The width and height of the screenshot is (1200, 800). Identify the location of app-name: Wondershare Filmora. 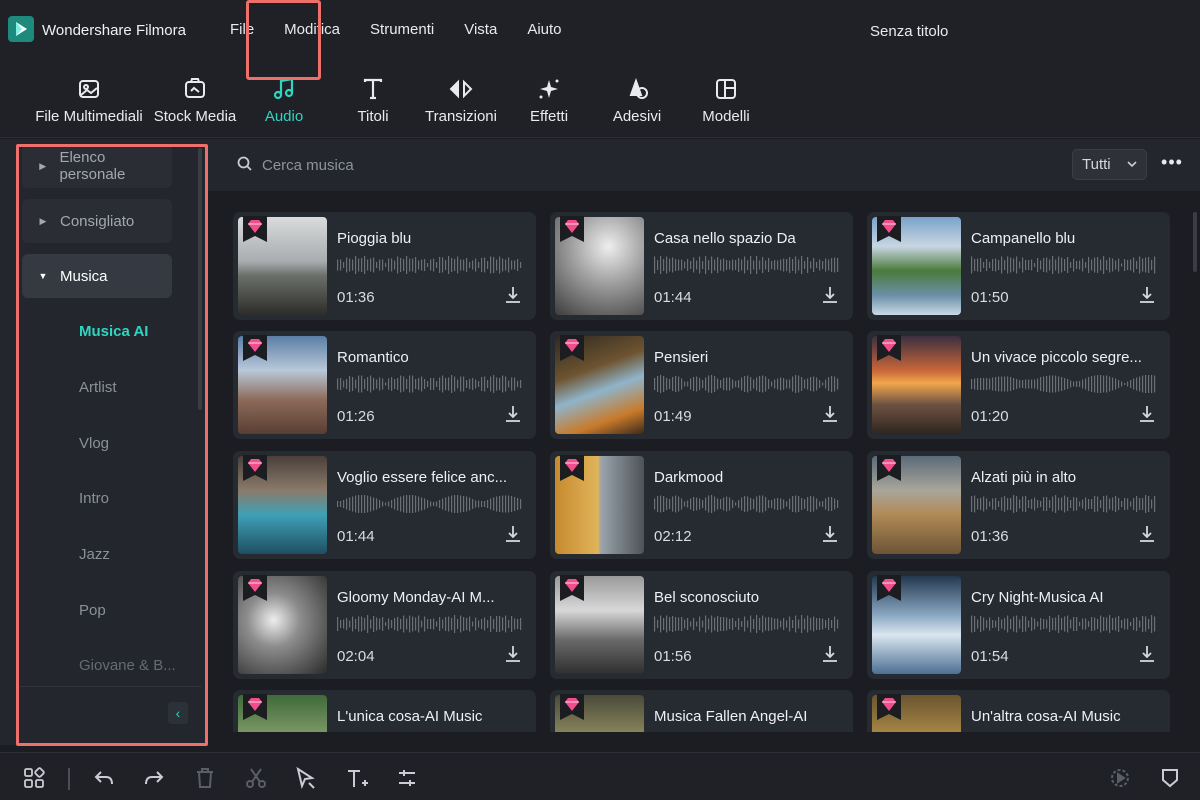
(114, 30).